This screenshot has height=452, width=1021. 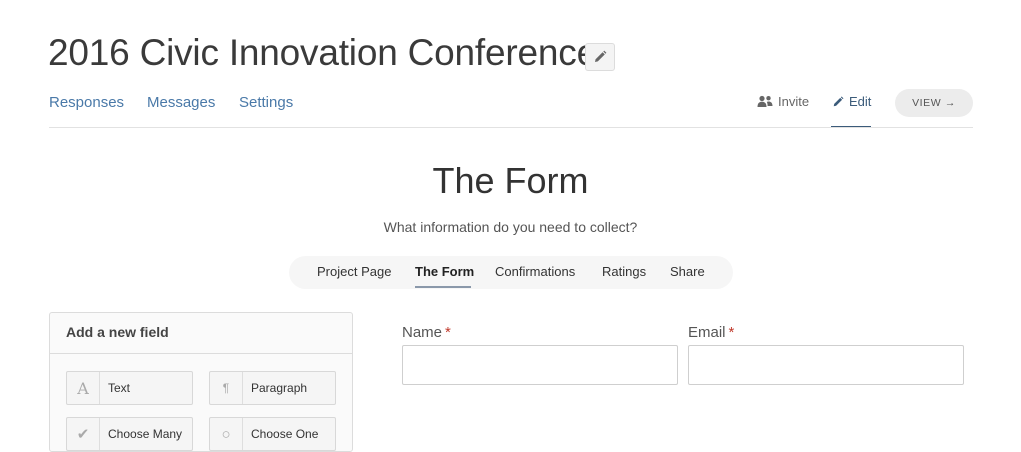 I want to click on radio-circle-icon: ○, so click(x=226, y=434).